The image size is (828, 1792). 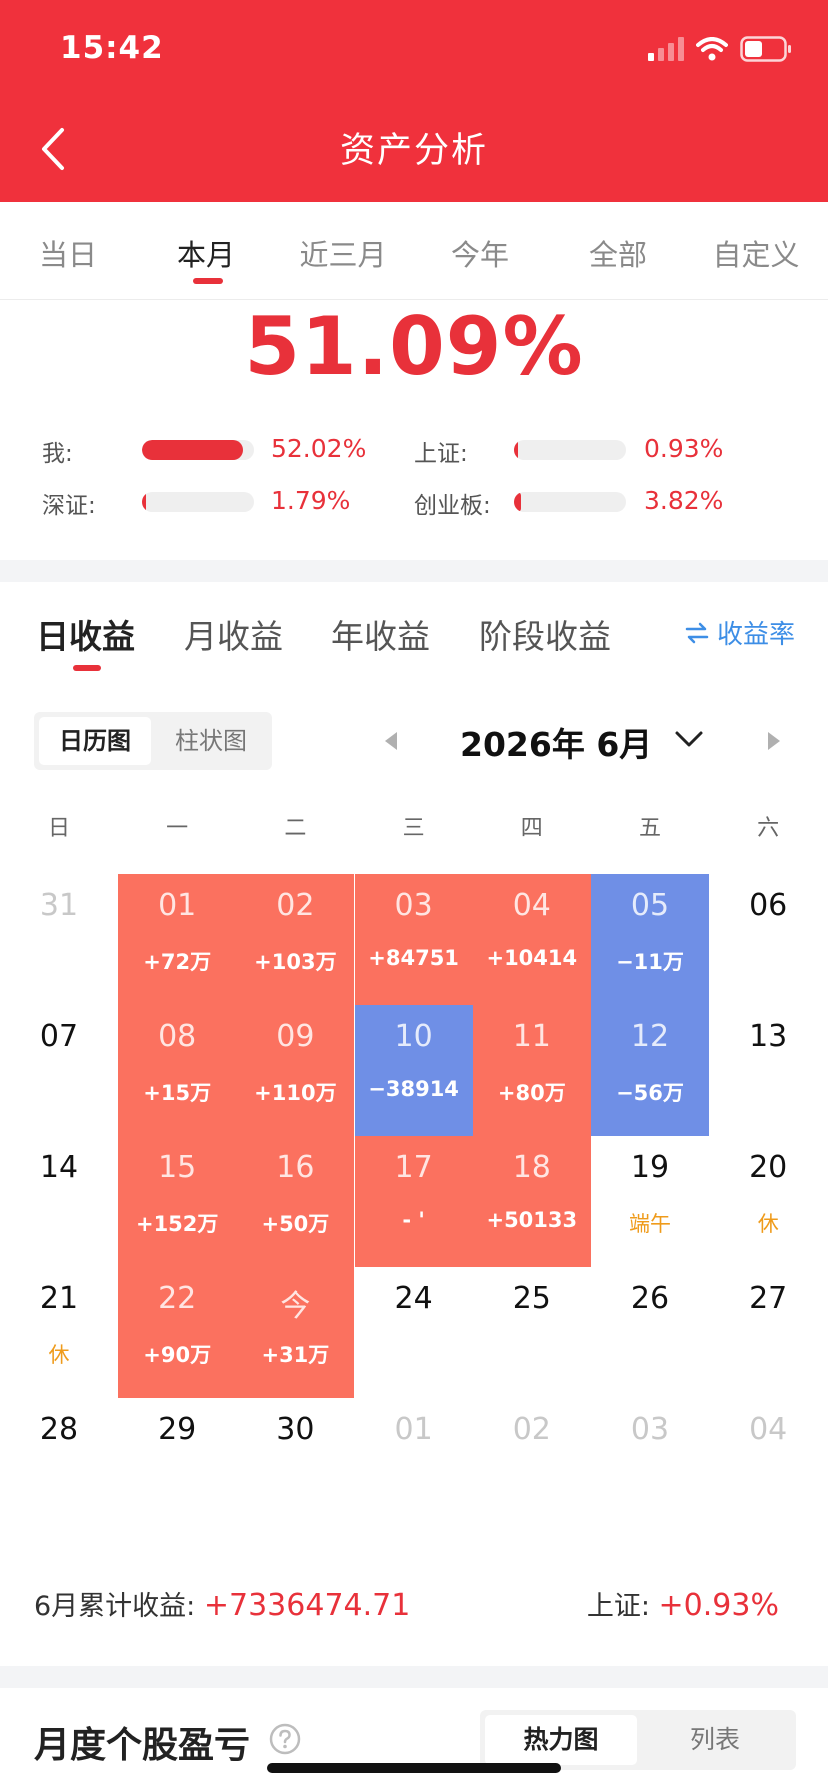 I want to click on calendar-day-cell: 05 −11万, so click(x=650, y=939).